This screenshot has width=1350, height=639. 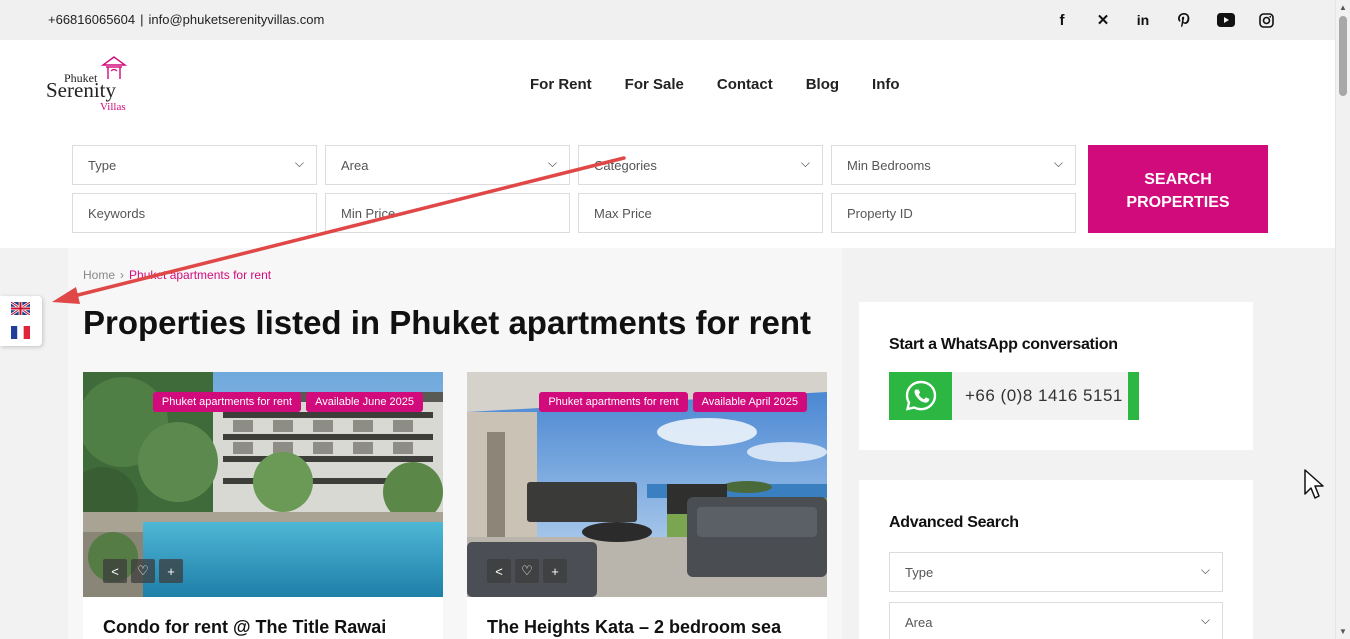 What do you see at coordinates (1062, 20) in the screenshot?
I see `facebook-icon: f` at bounding box center [1062, 20].